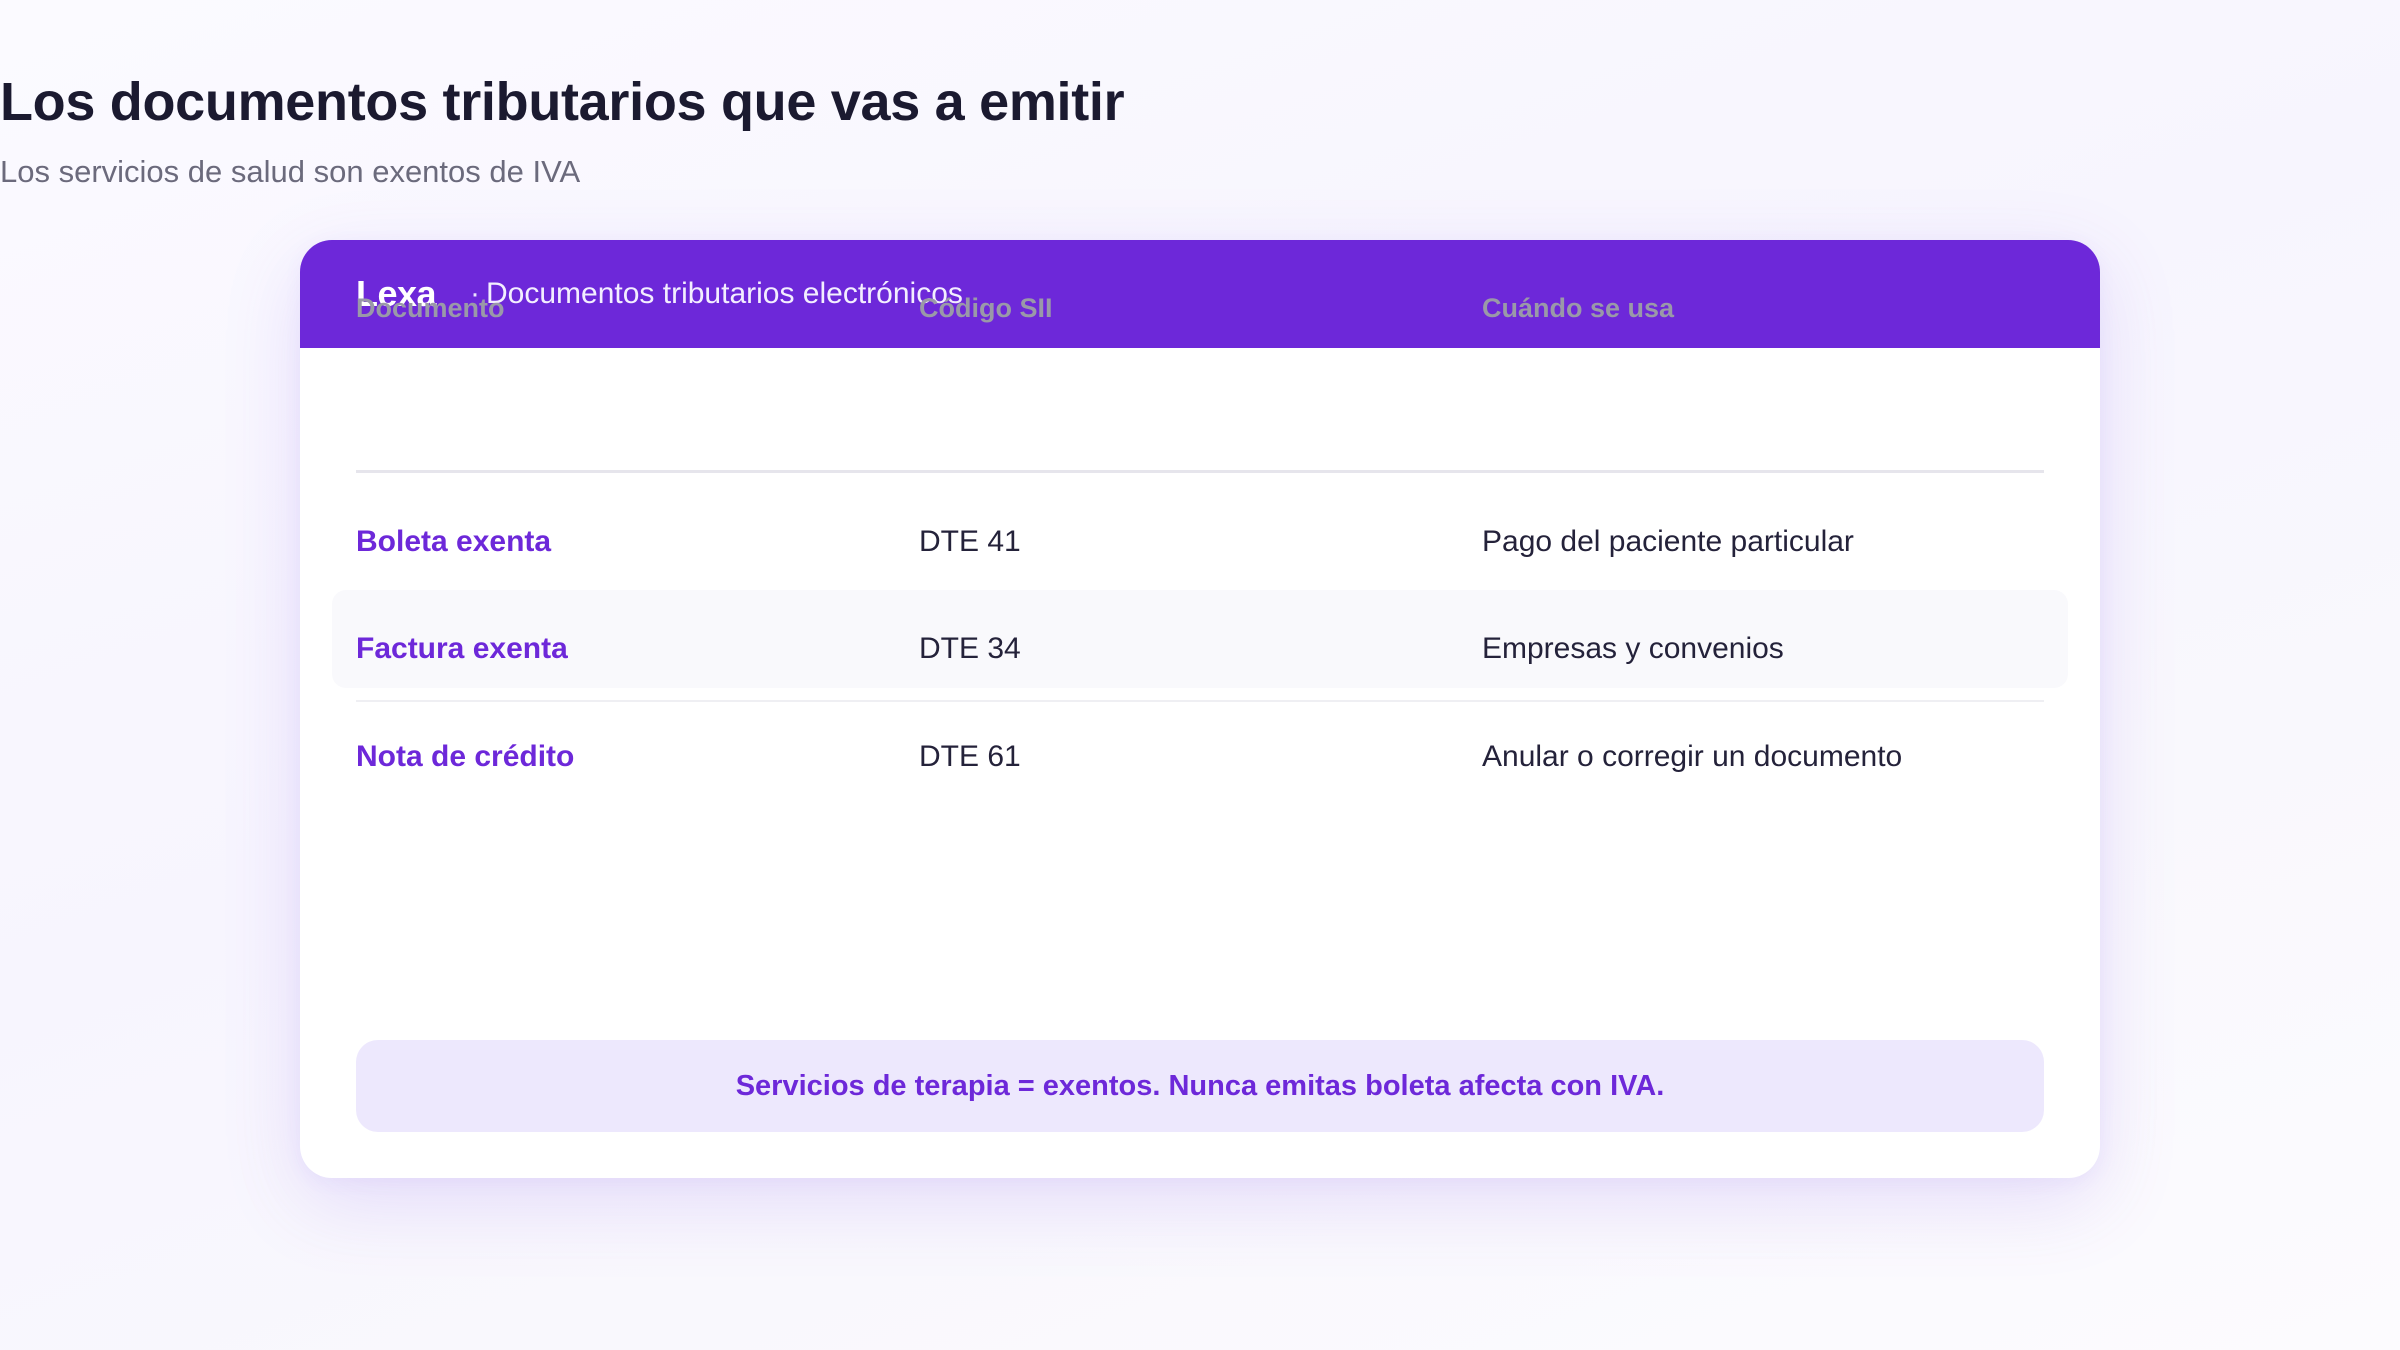  I want to click on document-usage: Empresas y convenios, so click(1633, 648).